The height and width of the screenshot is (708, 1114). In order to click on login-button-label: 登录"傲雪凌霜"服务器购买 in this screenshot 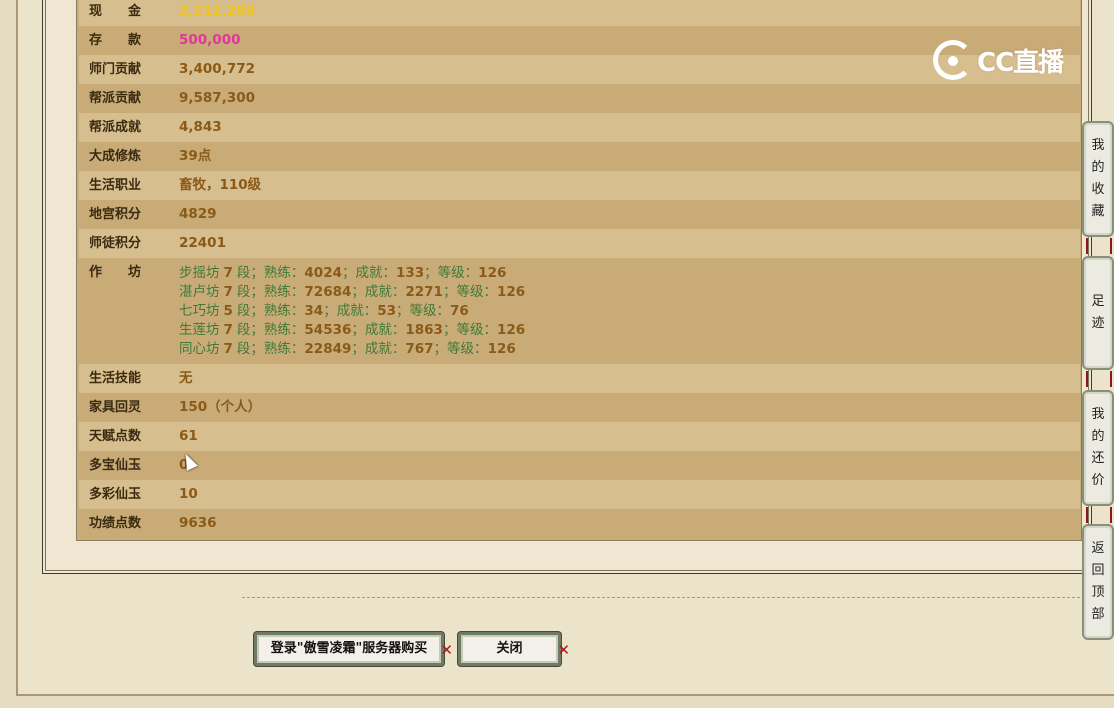, I will do `click(349, 648)`.